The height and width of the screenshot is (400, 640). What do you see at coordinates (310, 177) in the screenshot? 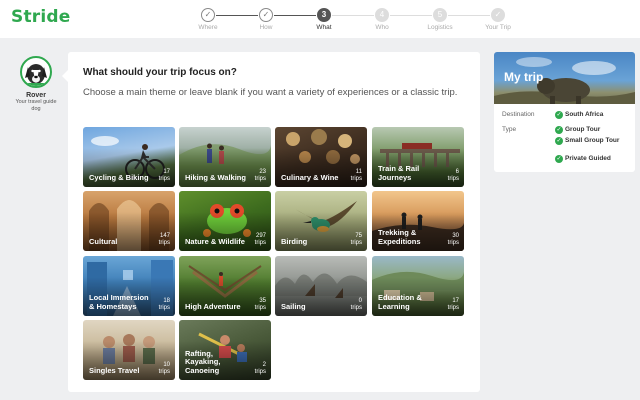
I see `theme-name: Culinary & Wine` at bounding box center [310, 177].